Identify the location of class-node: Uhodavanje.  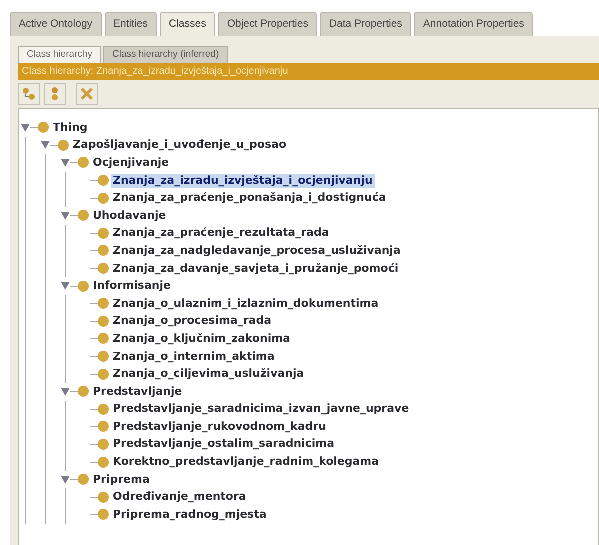
(129, 215).